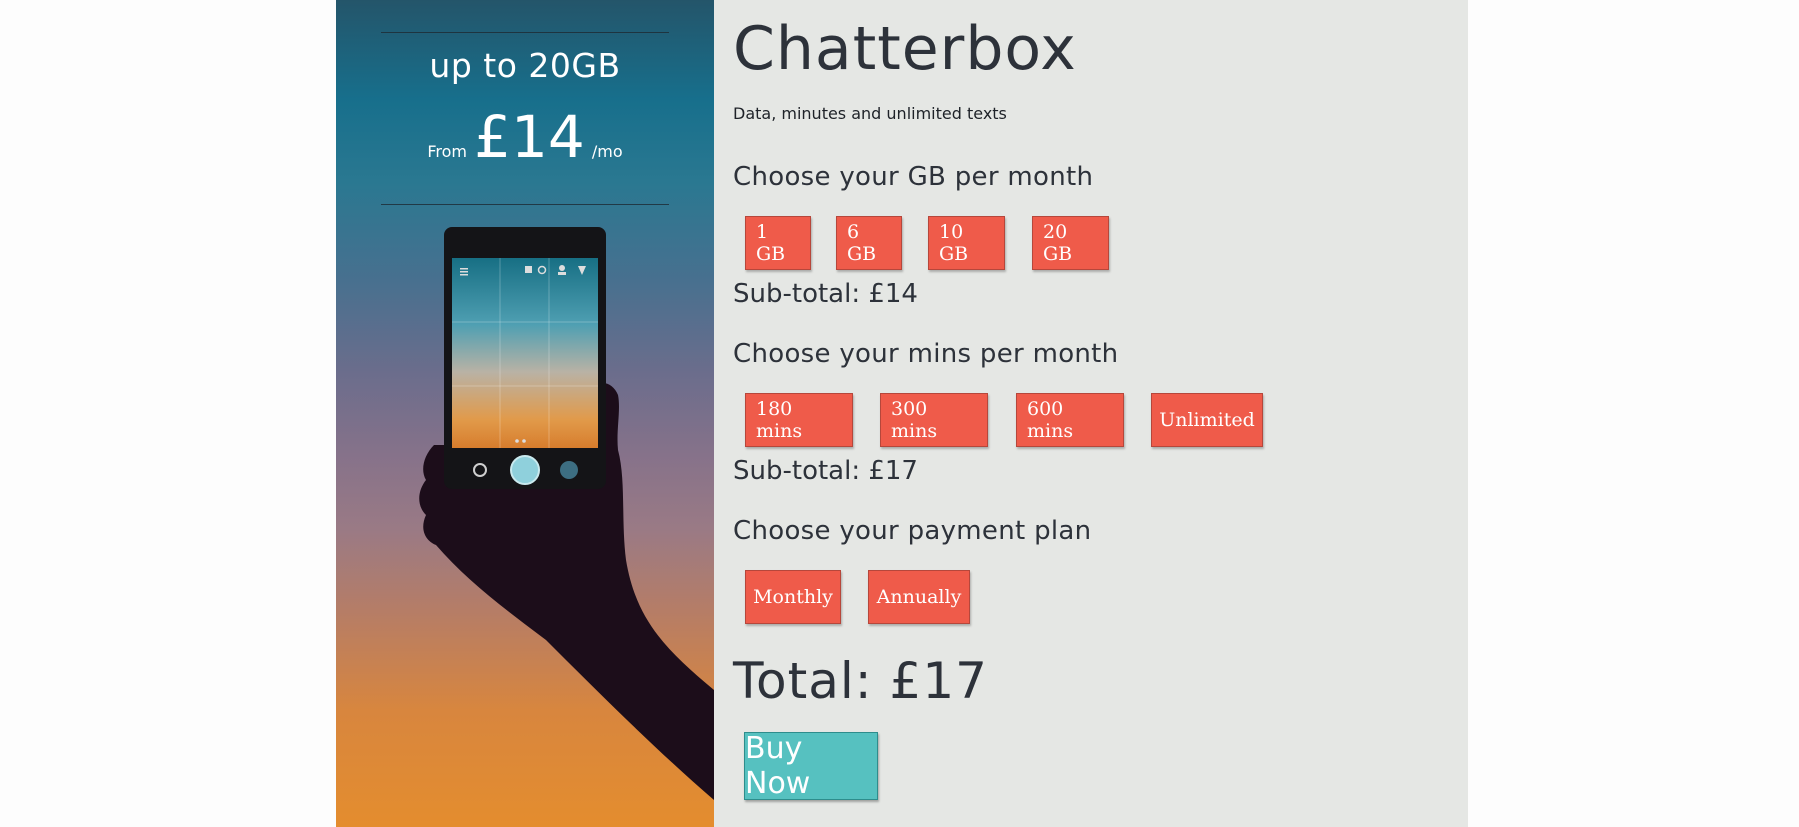 The height and width of the screenshot is (827, 1799). Describe the element at coordinates (825, 471) in the screenshot. I see `mins-subtotal: Sub-total: £17` at that location.